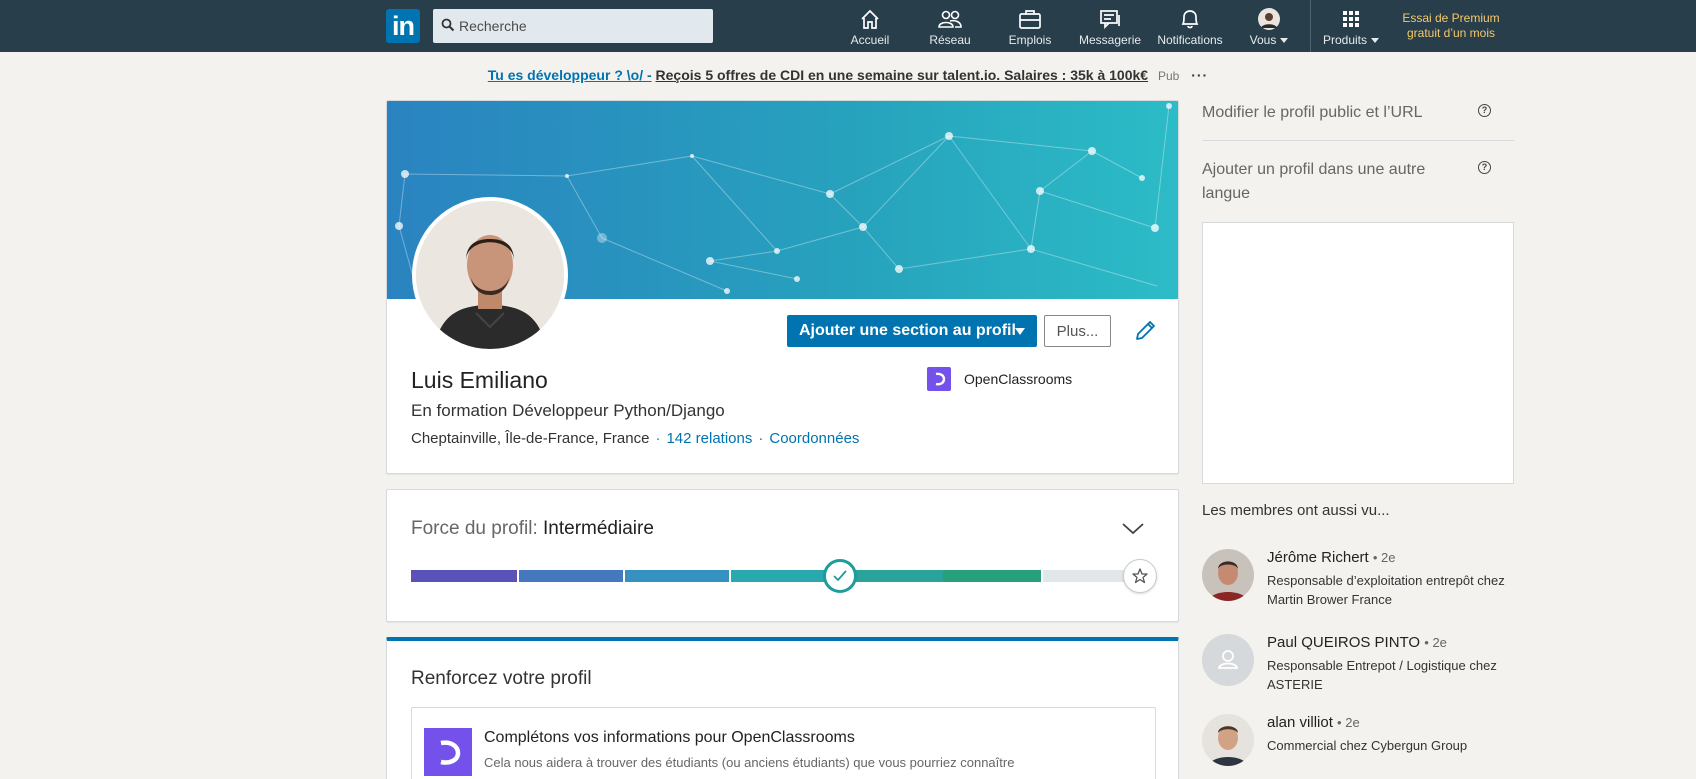  I want to click on ad-more-icon: ···, so click(1199, 75).